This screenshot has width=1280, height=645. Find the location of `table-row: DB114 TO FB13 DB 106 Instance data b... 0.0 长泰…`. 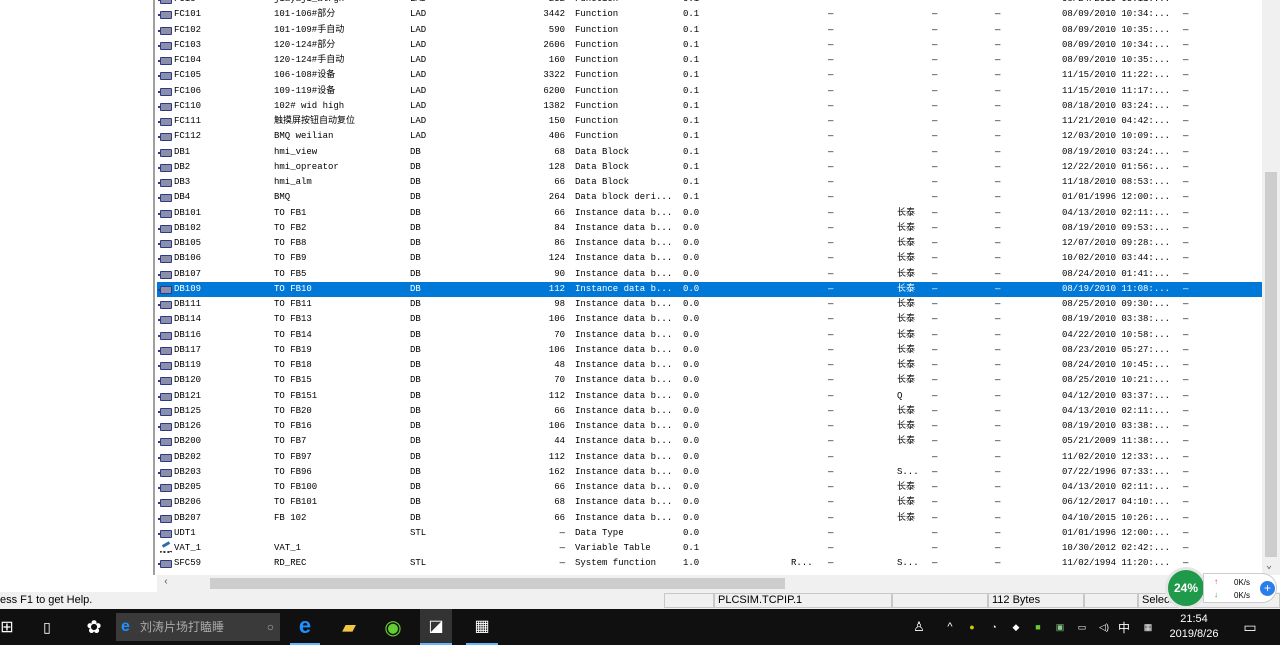

table-row: DB114 TO FB13 DB 106 Instance data b... 0.0 长泰… is located at coordinates (709, 319).